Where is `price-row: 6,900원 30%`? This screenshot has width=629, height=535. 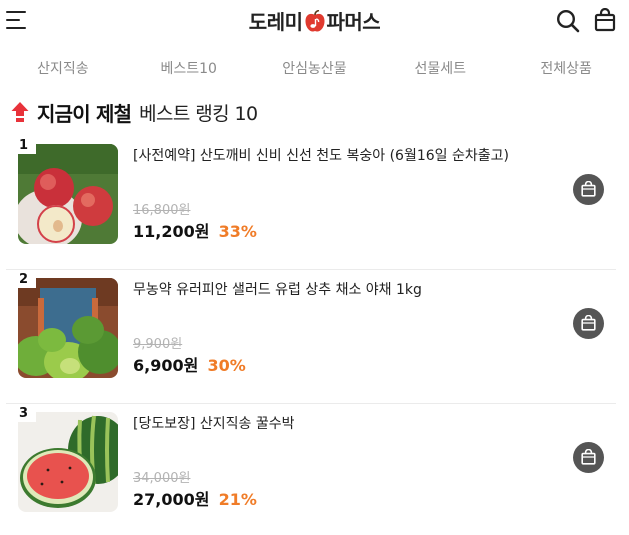
price-row: 6,900원 30% is located at coordinates (189, 364).